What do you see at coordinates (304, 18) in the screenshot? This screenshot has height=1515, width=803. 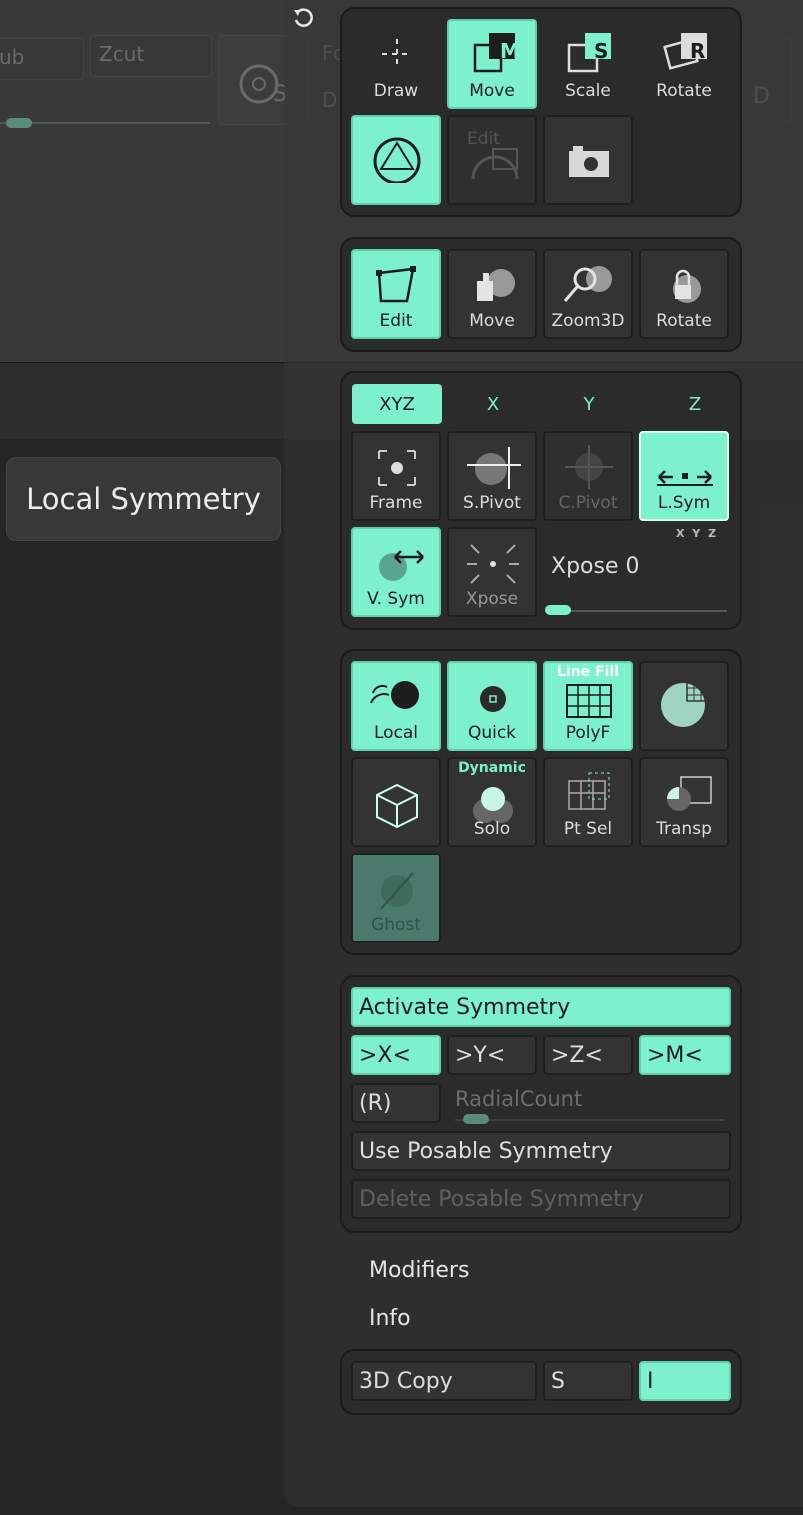 I see `undo-icon` at bounding box center [304, 18].